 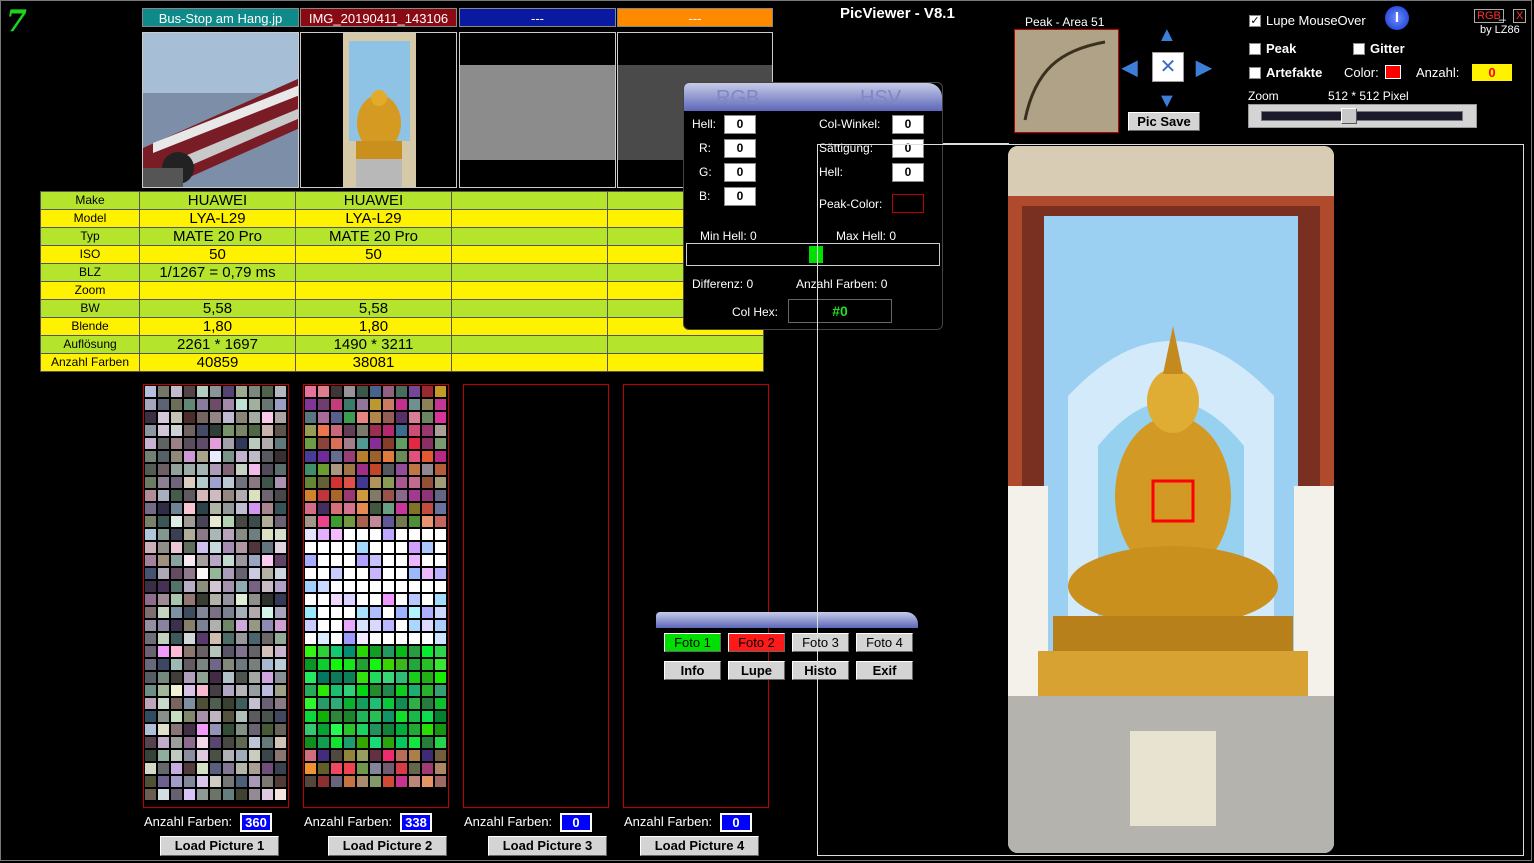 What do you see at coordinates (217, 218) in the screenshot?
I see `exif-cell: LYA-L29` at bounding box center [217, 218].